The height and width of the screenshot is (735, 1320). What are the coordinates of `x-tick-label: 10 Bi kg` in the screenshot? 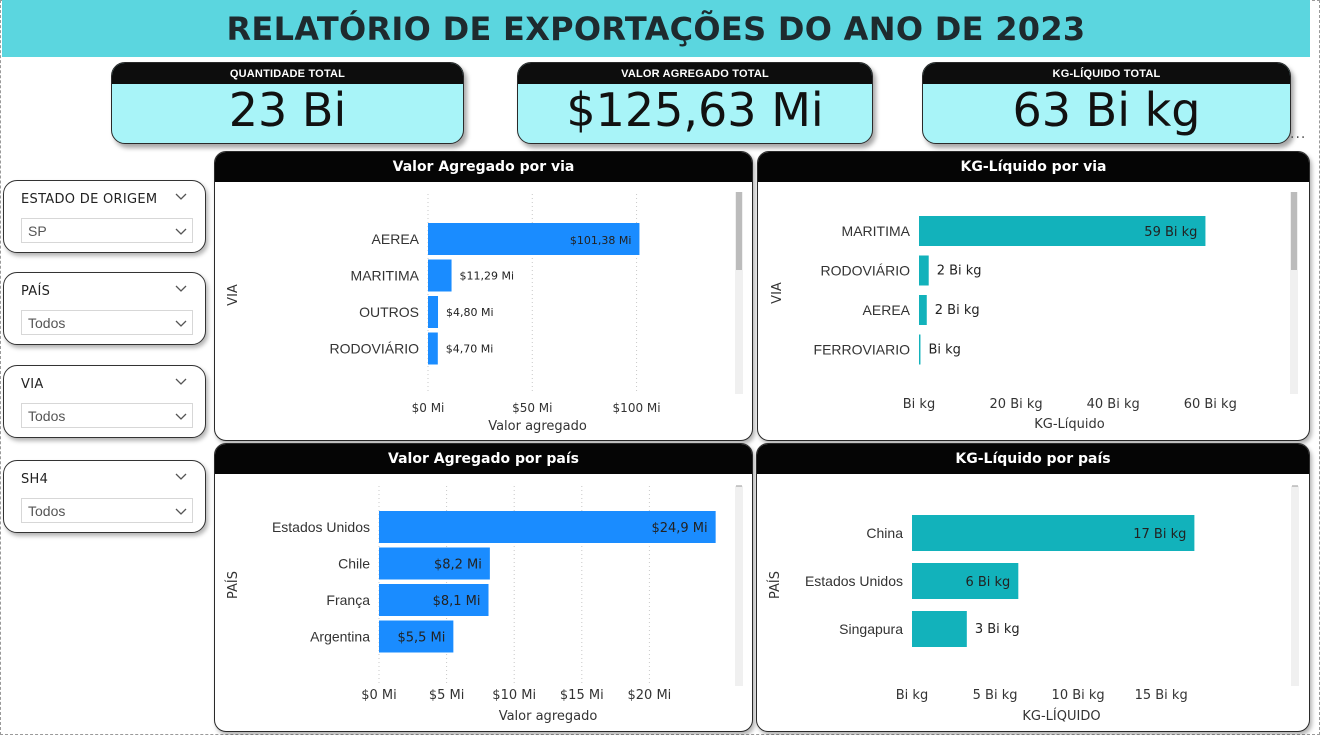 It's located at (1078, 695).